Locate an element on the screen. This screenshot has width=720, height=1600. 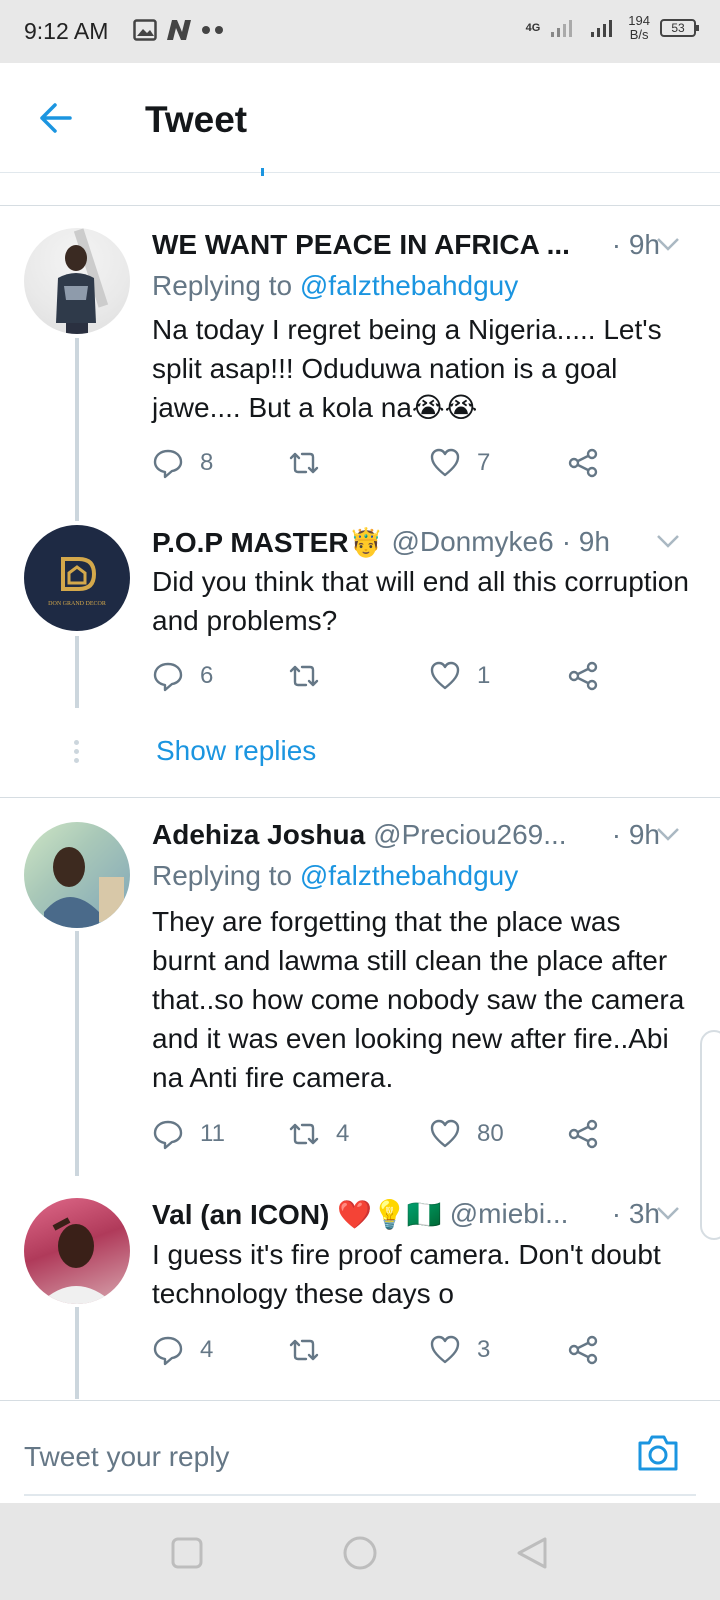
speed-value: 194 is located at coordinates (639, 20).